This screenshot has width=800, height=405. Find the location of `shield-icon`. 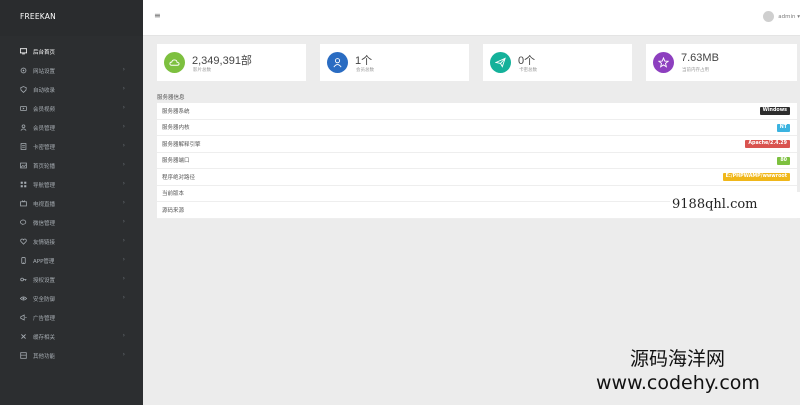

shield-icon is located at coordinates (23, 90).